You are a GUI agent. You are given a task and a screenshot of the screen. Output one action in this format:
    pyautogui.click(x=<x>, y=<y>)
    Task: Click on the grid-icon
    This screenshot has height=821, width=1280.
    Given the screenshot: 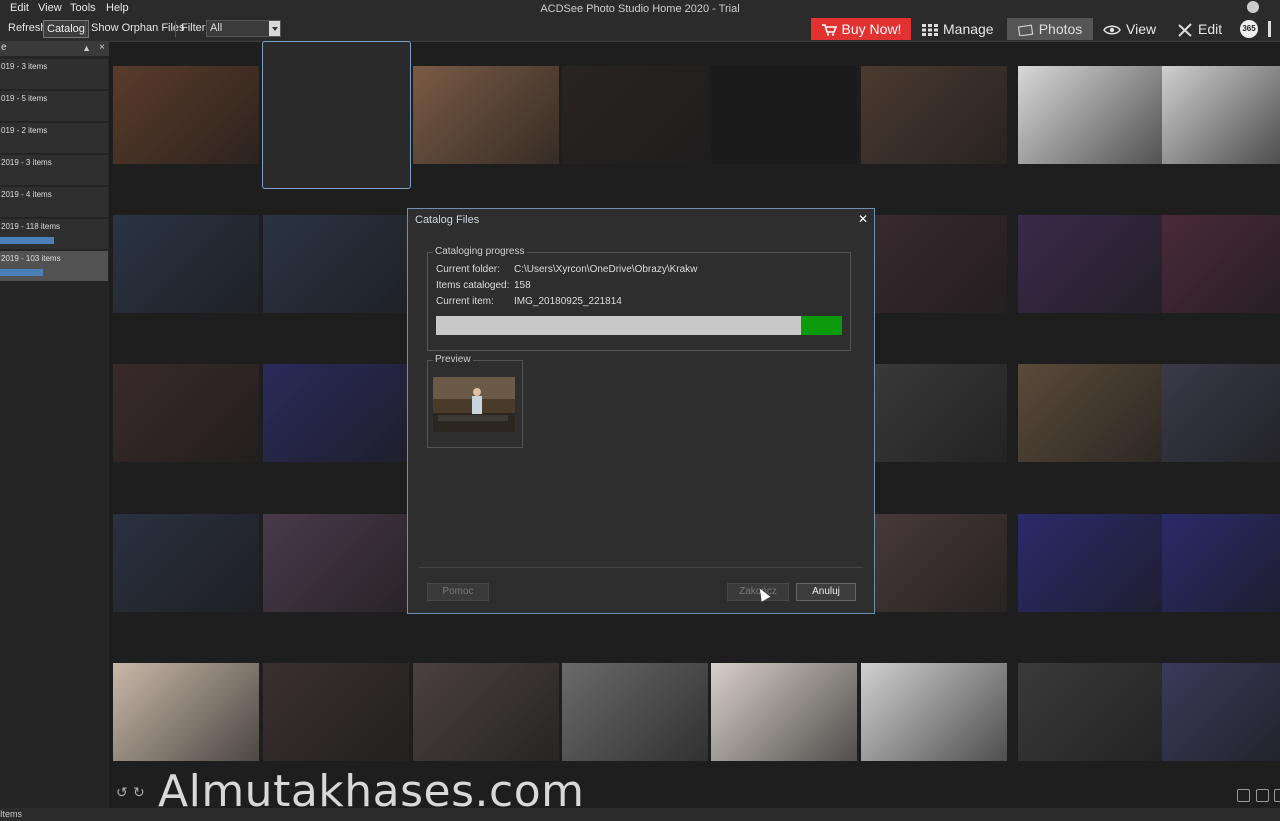 What is the action you would take?
    pyautogui.click(x=930, y=30)
    